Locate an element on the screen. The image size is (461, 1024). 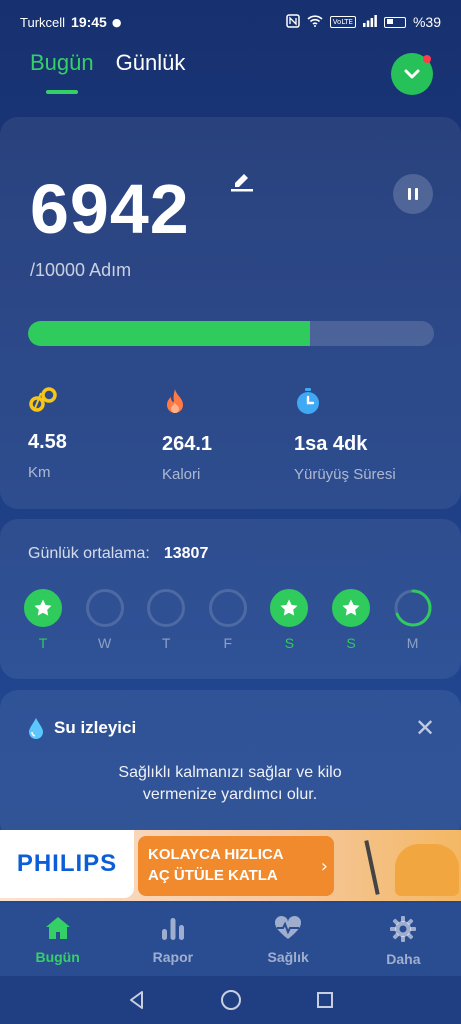
flame-icon is located at coordinates (175, 401).